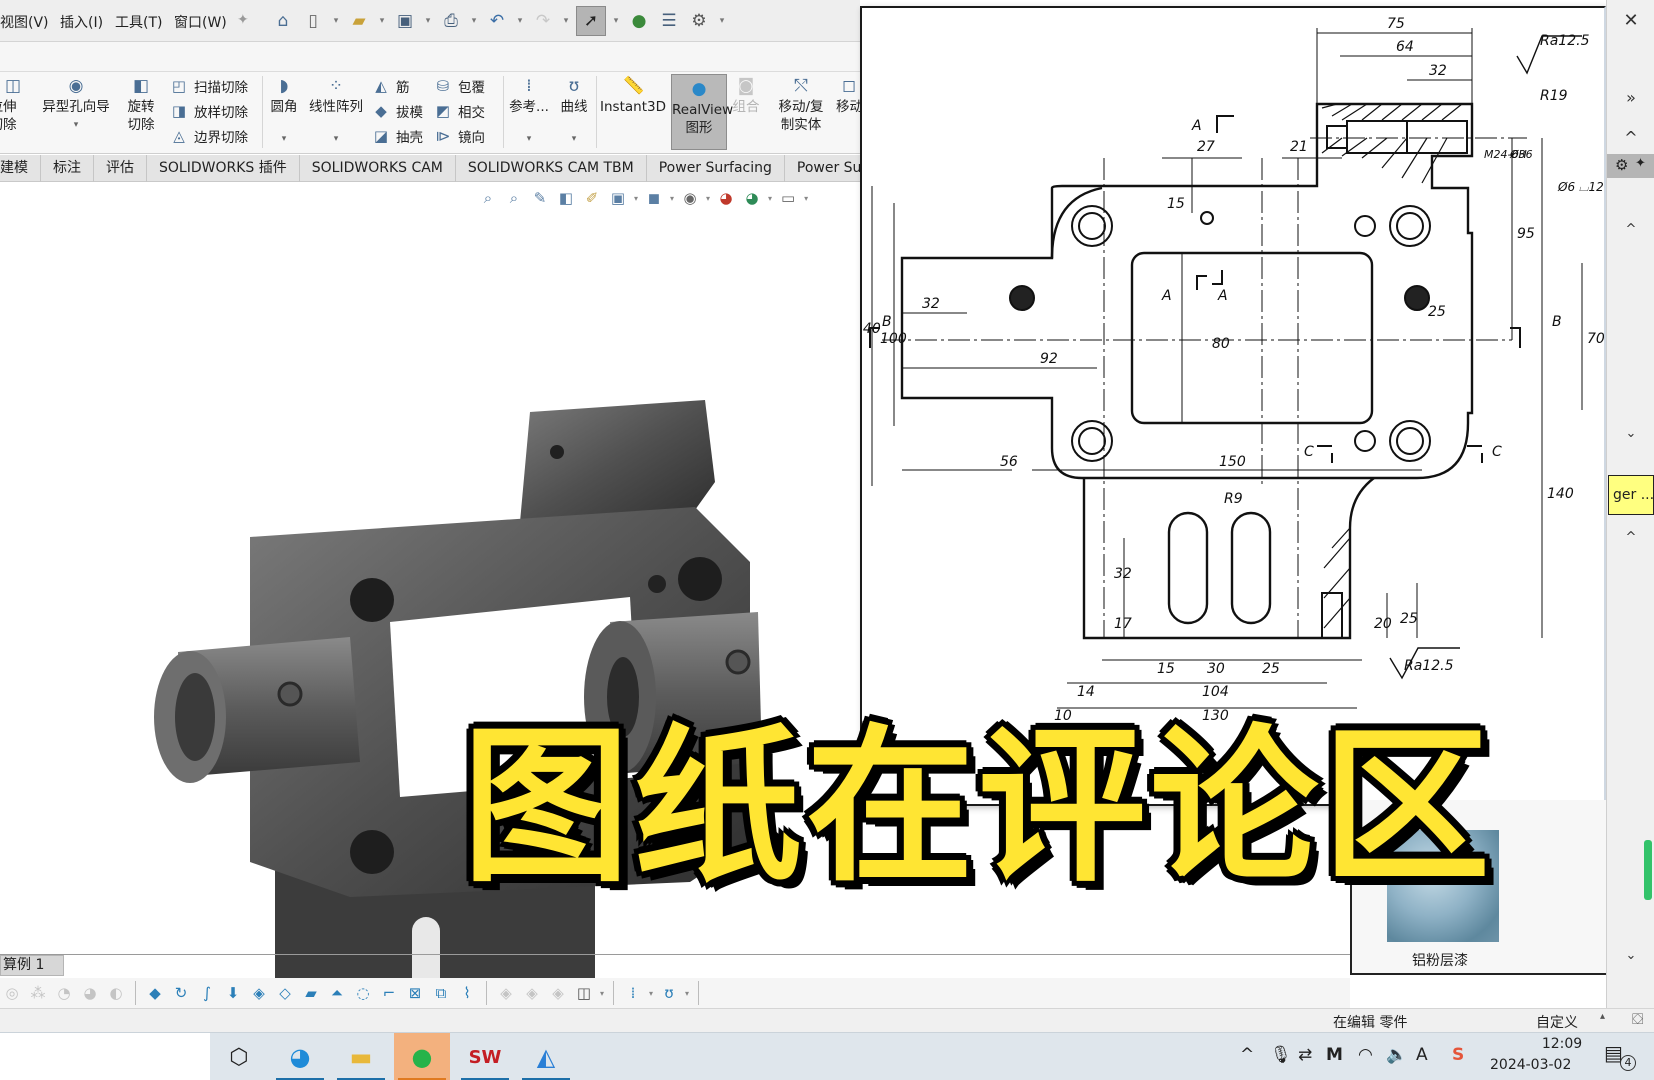  I want to click on open-folder-icon: ▰, so click(359, 21).